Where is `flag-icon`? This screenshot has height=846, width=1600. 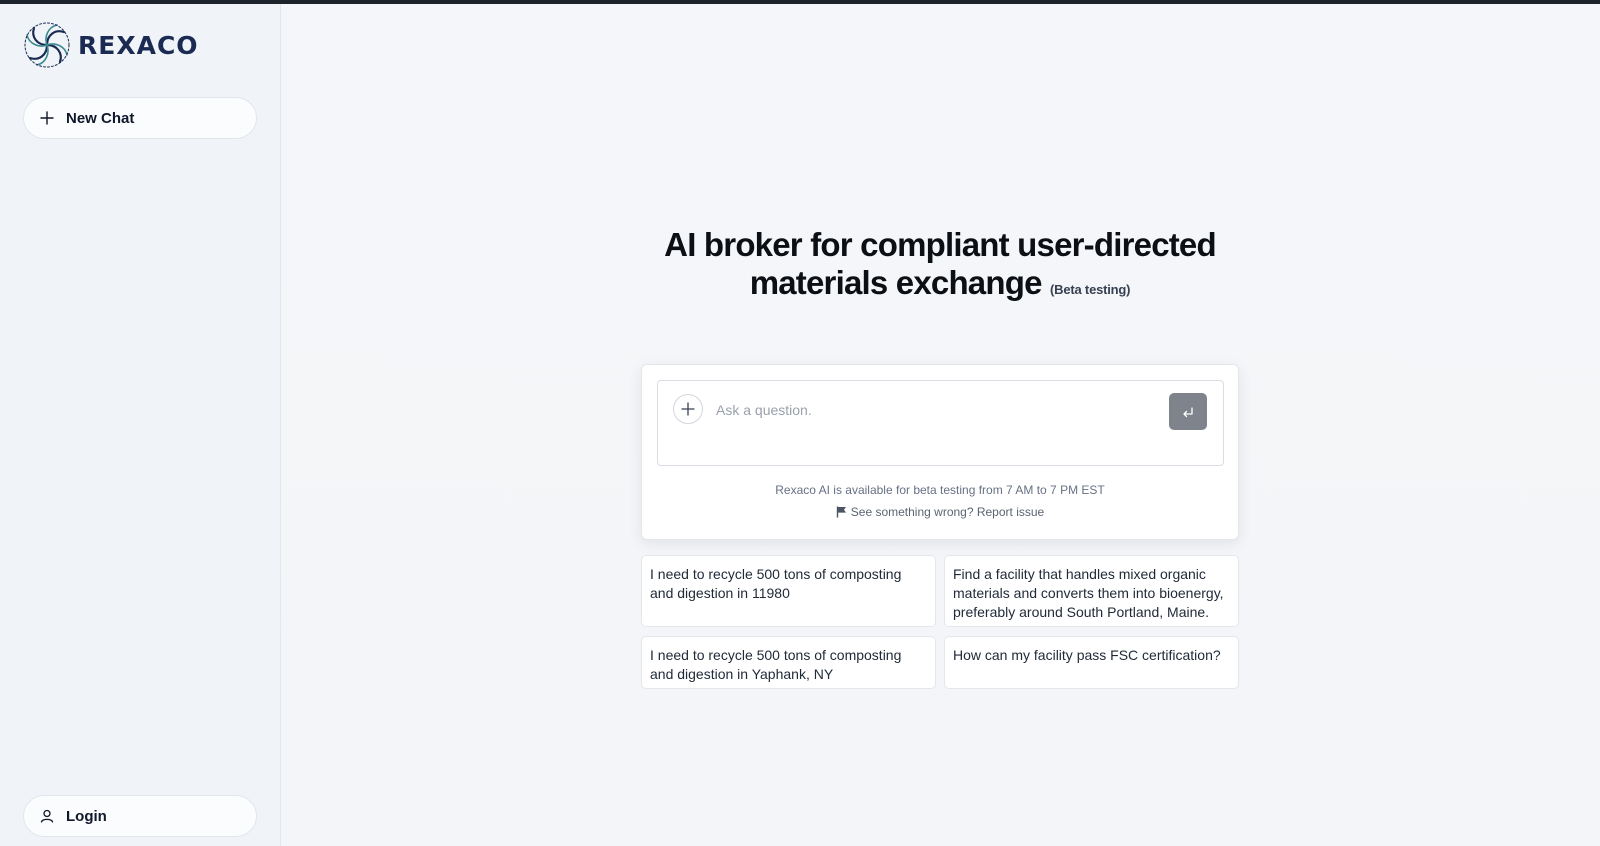
flag-icon is located at coordinates (841, 512).